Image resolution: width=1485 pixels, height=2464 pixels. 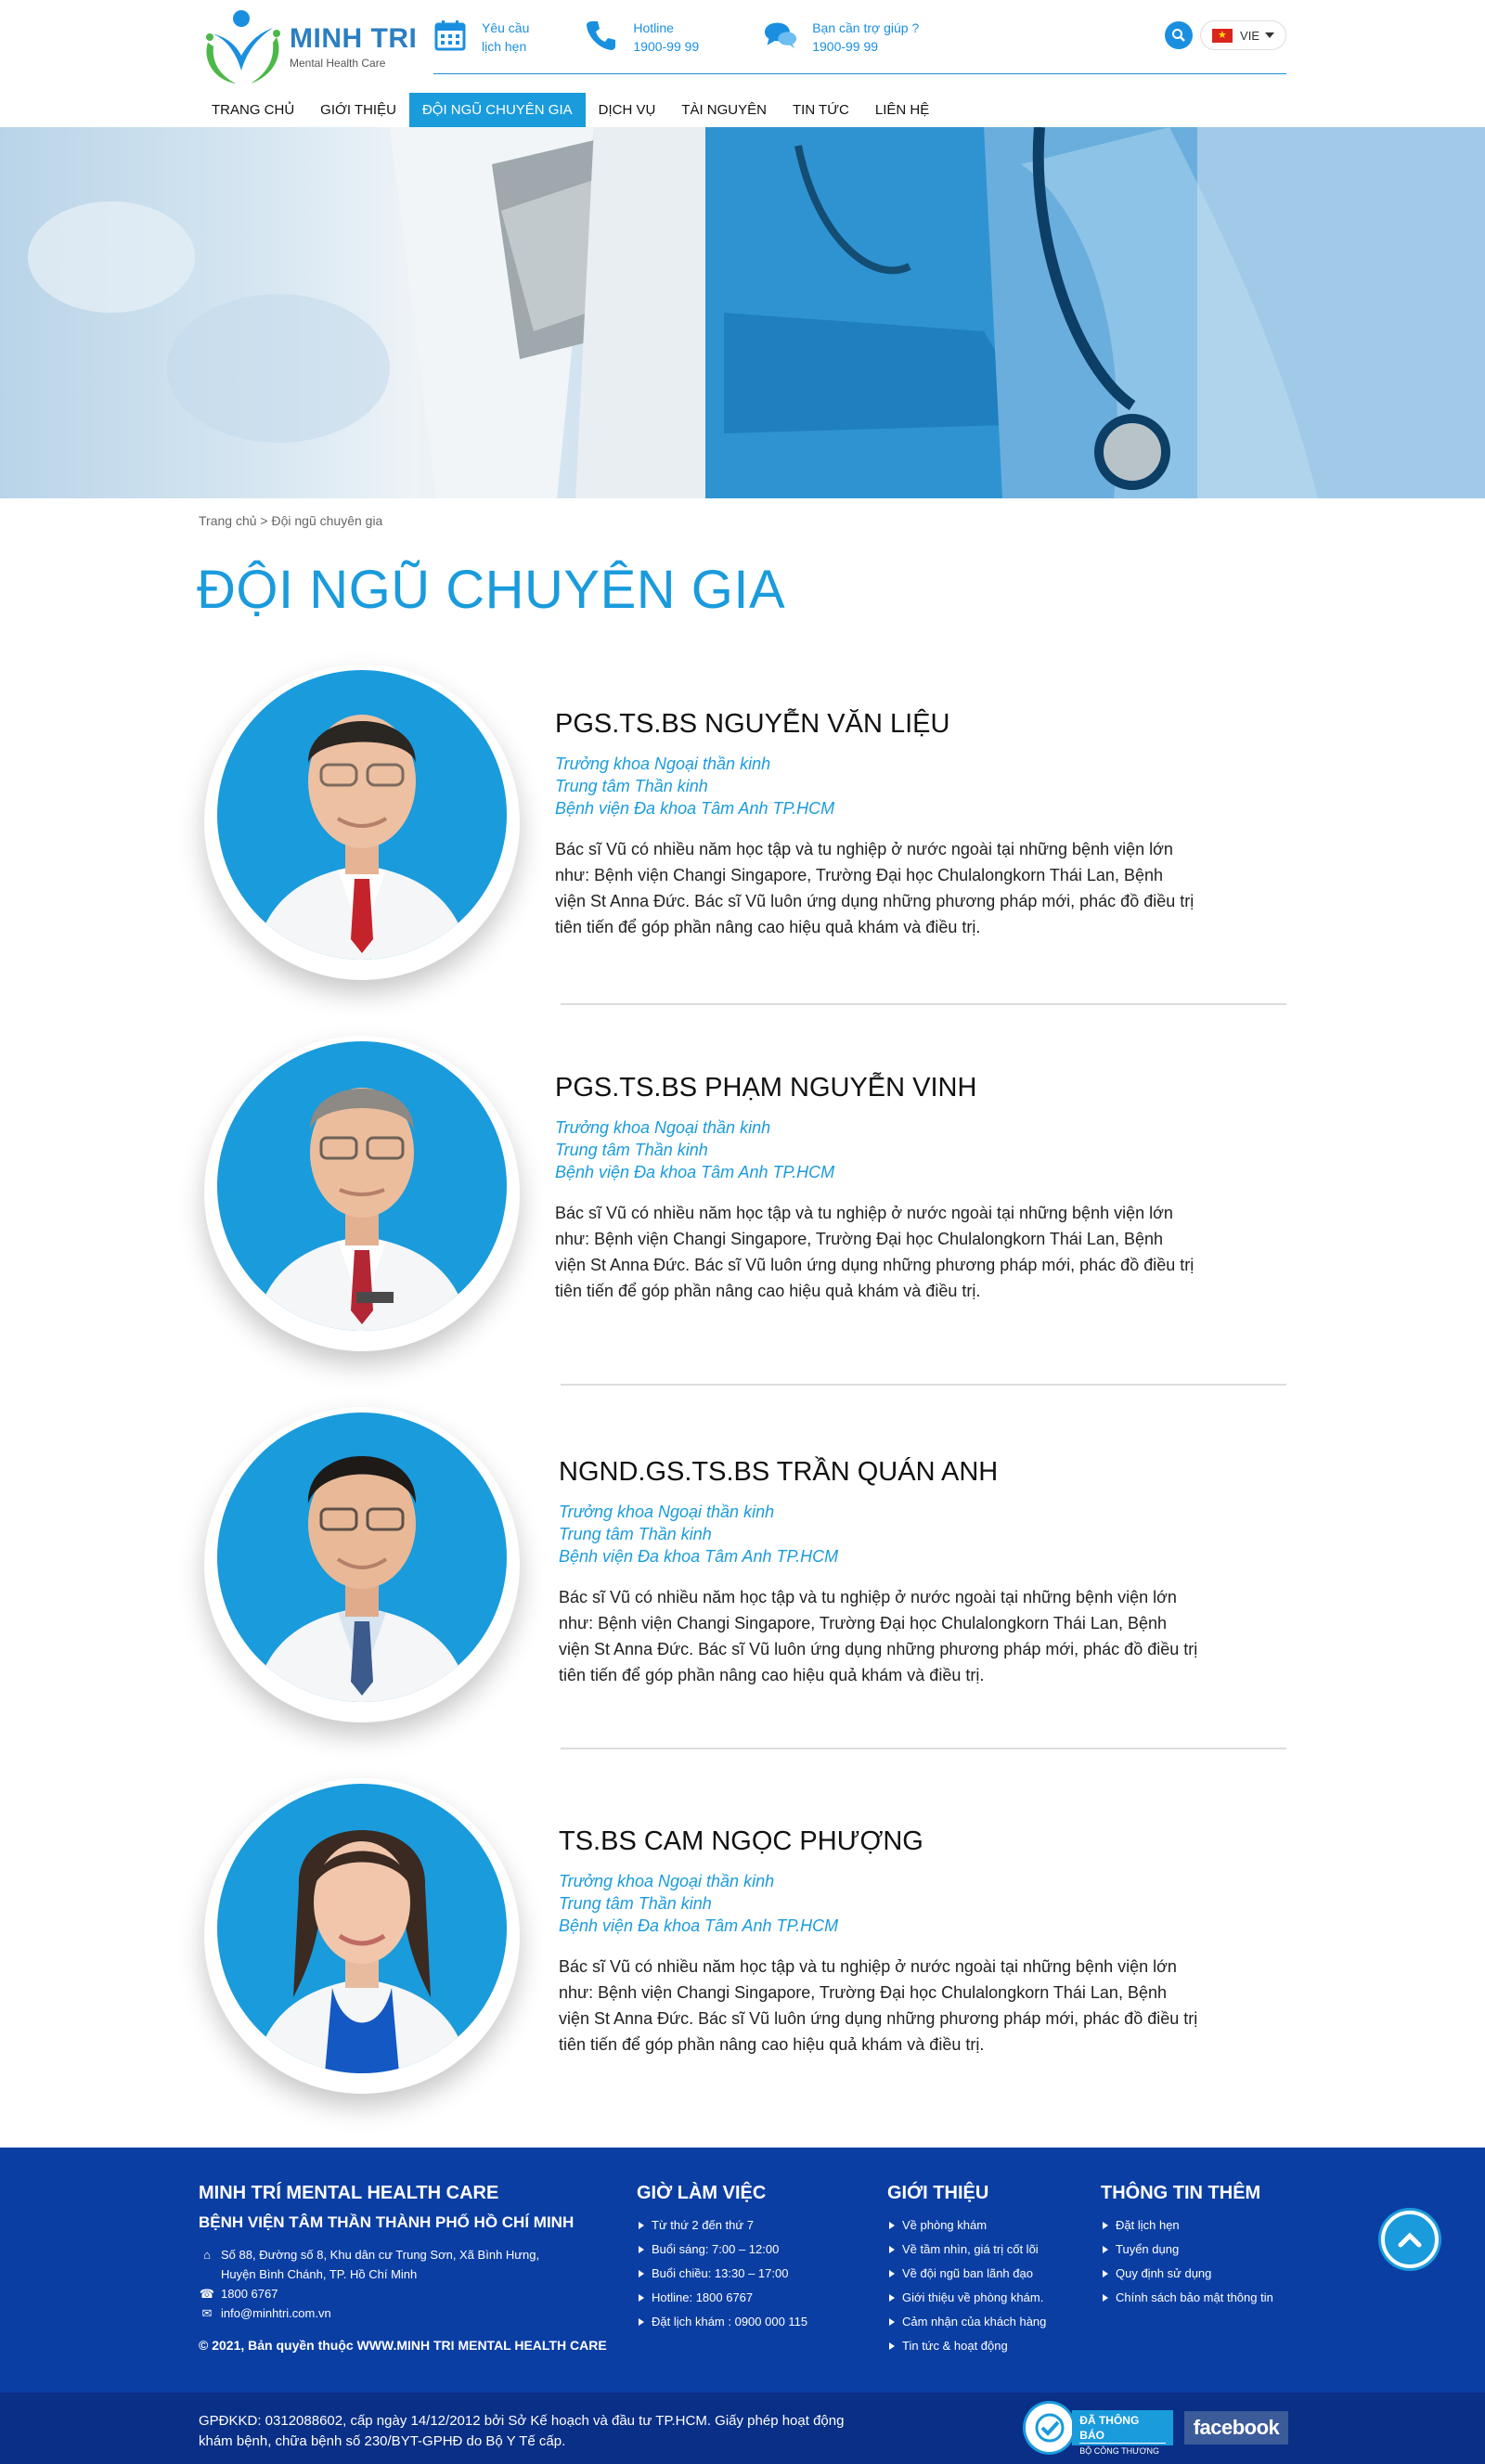 I want to click on chevron-up-icon, so click(x=1410, y=2240).